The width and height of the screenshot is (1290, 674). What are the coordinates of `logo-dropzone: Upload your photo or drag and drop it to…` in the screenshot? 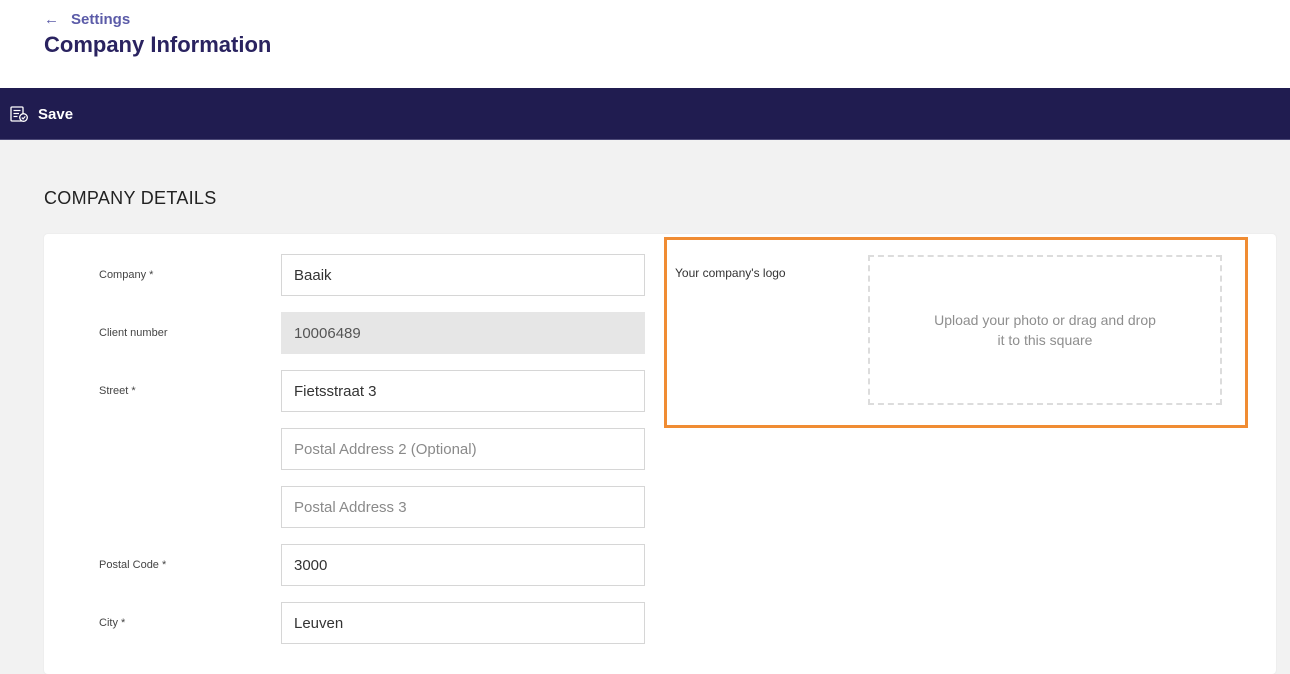 It's located at (1045, 330).